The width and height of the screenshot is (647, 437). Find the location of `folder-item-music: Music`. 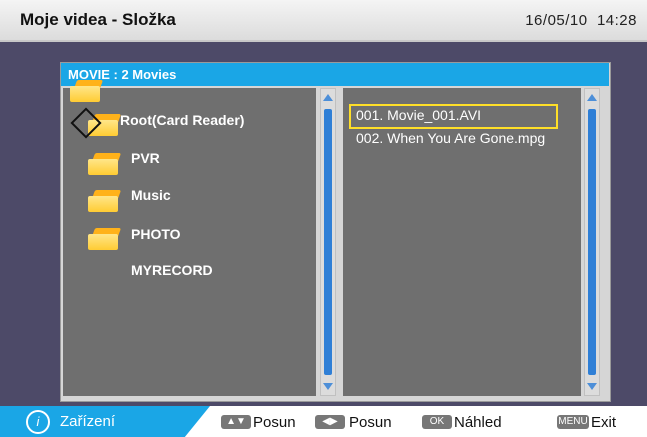

folder-item-music: Music is located at coordinates (151, 195).